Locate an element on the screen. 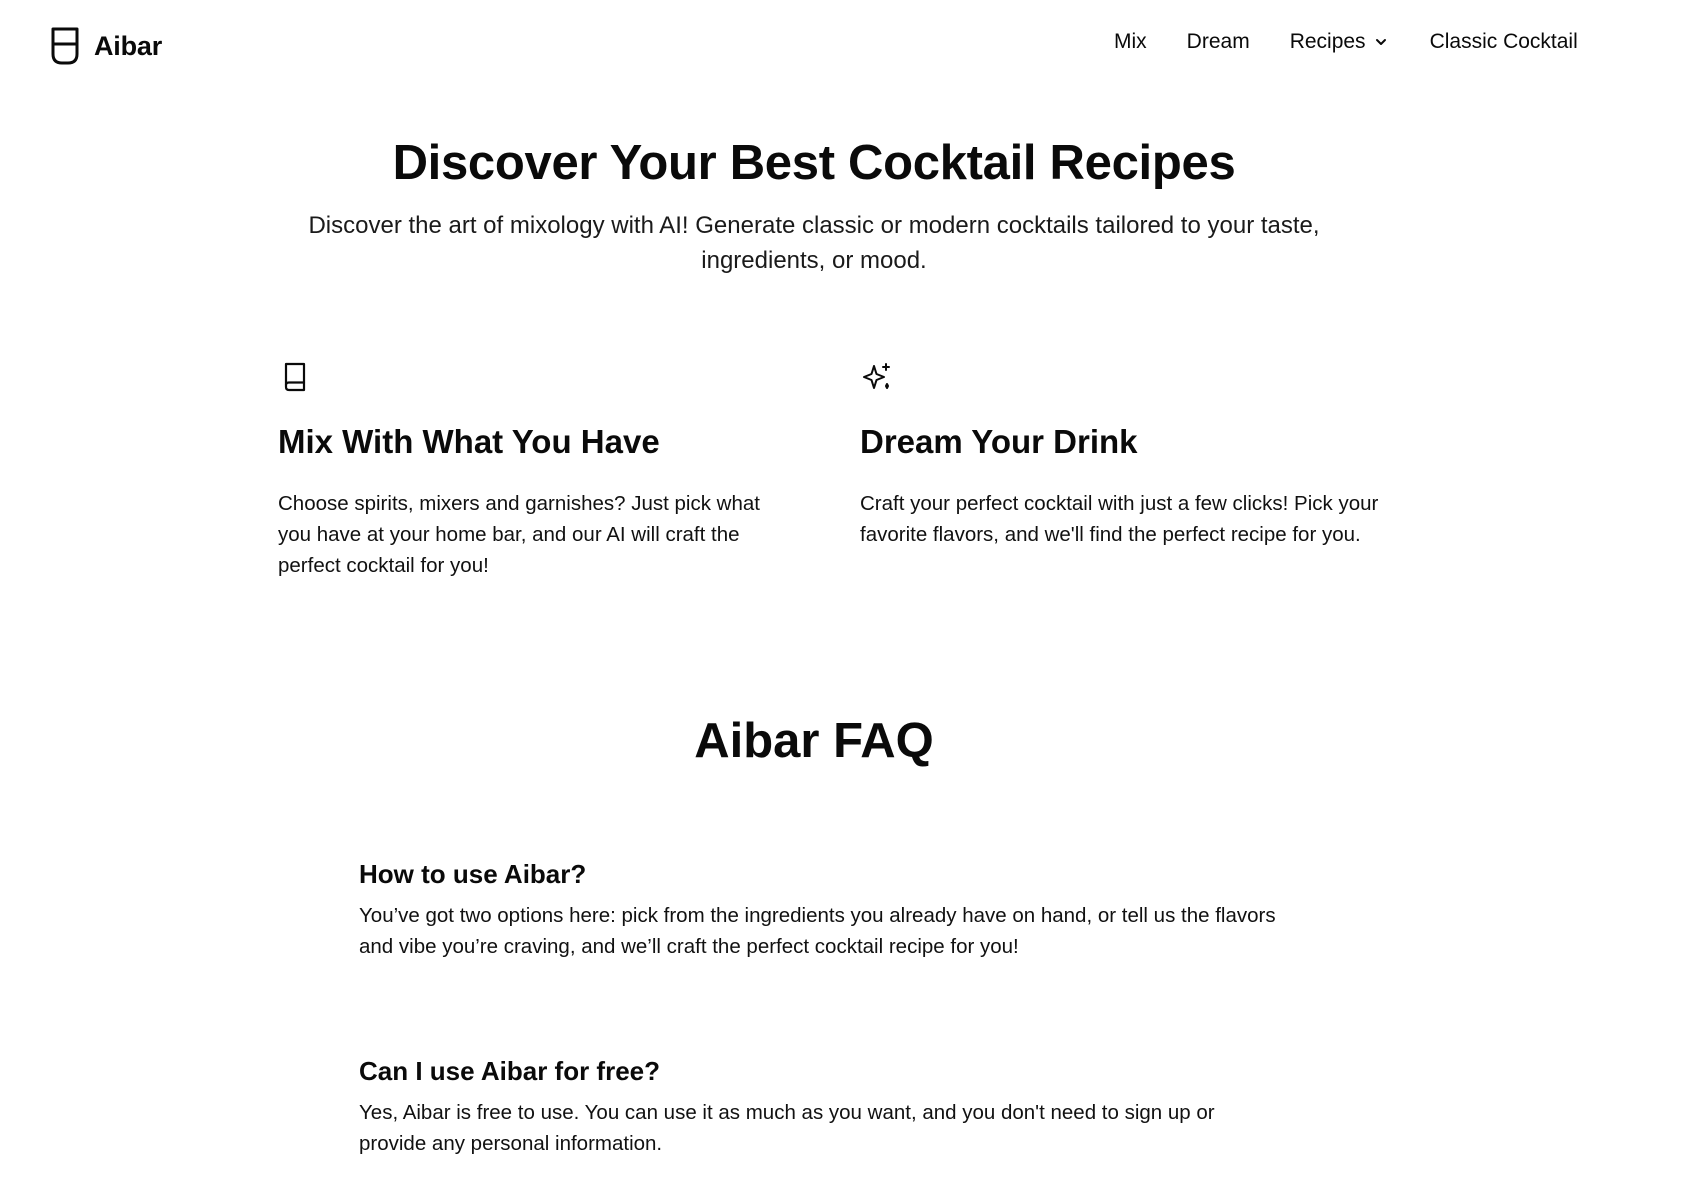 The width and height of the screenshot is (1705, 1201). book-icon is located at coordinates (295, 377).